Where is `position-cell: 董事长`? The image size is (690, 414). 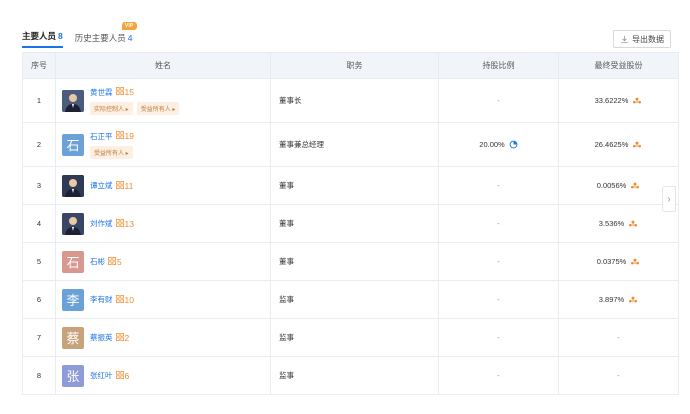 position-cell: 董事长 is located at coordinates (354, 100).